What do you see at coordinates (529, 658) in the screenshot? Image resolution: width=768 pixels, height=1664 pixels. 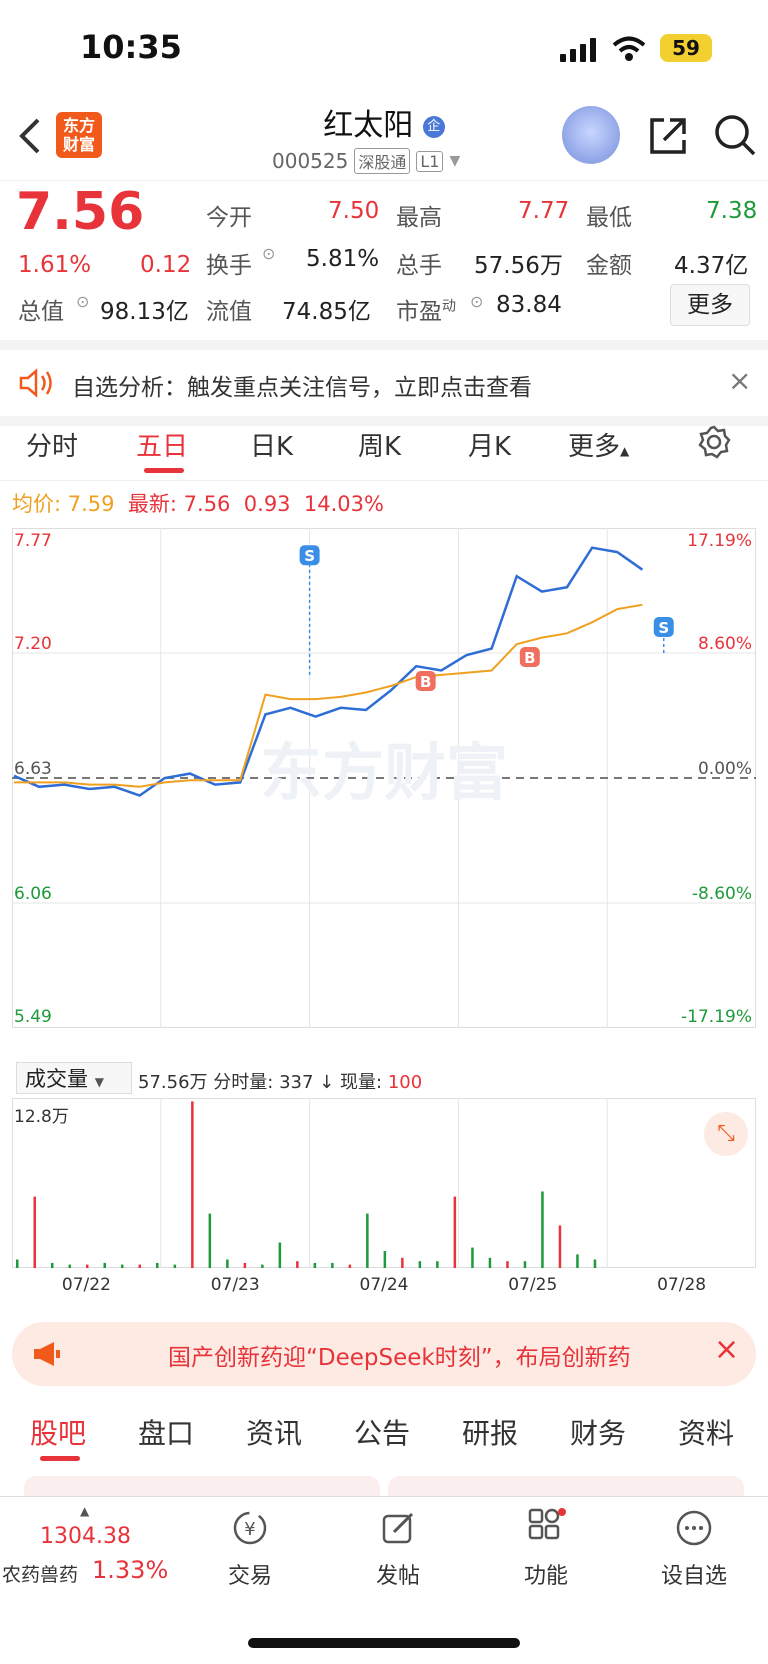 I see `signal-label: B` at bounding box center [529, 658].